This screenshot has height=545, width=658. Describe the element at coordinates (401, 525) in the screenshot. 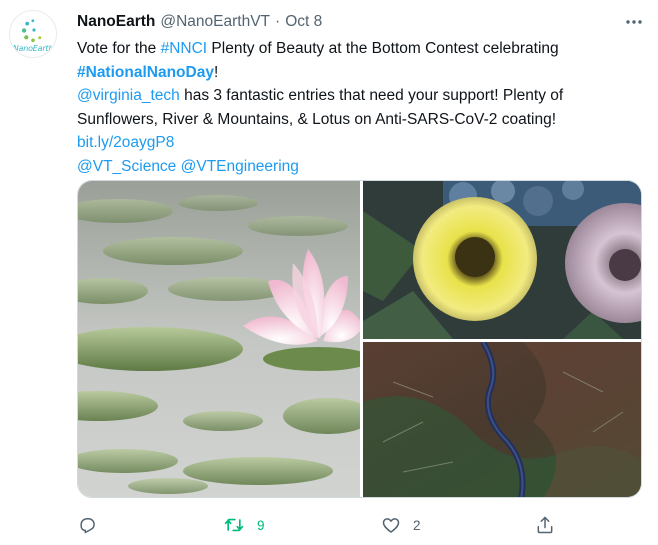

I see `like-button: 2` at that location.